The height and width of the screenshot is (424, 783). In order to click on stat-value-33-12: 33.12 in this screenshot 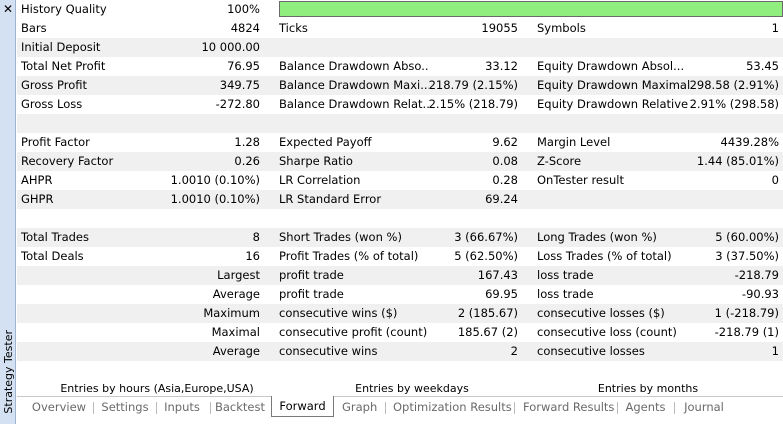, I will do `click(501, 66)`.